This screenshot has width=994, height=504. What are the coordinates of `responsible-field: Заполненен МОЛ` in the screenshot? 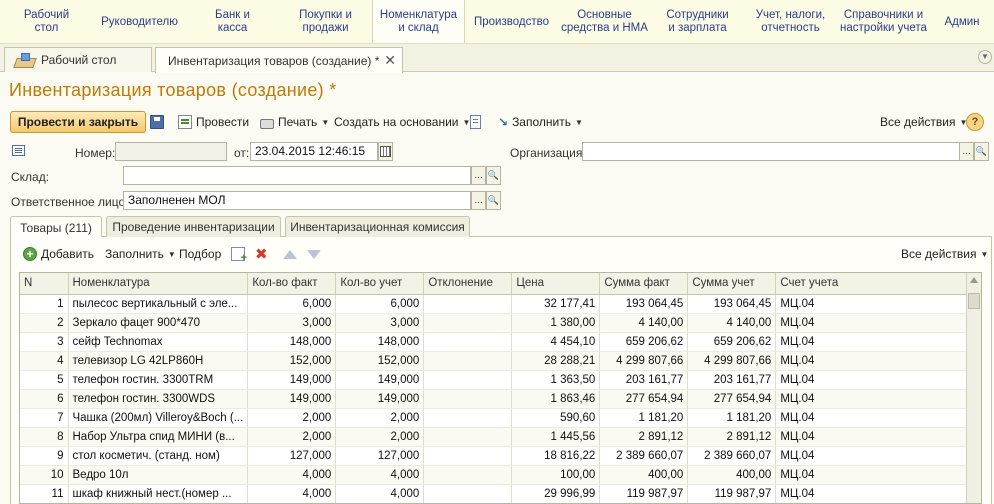 It's located at (297, 200).